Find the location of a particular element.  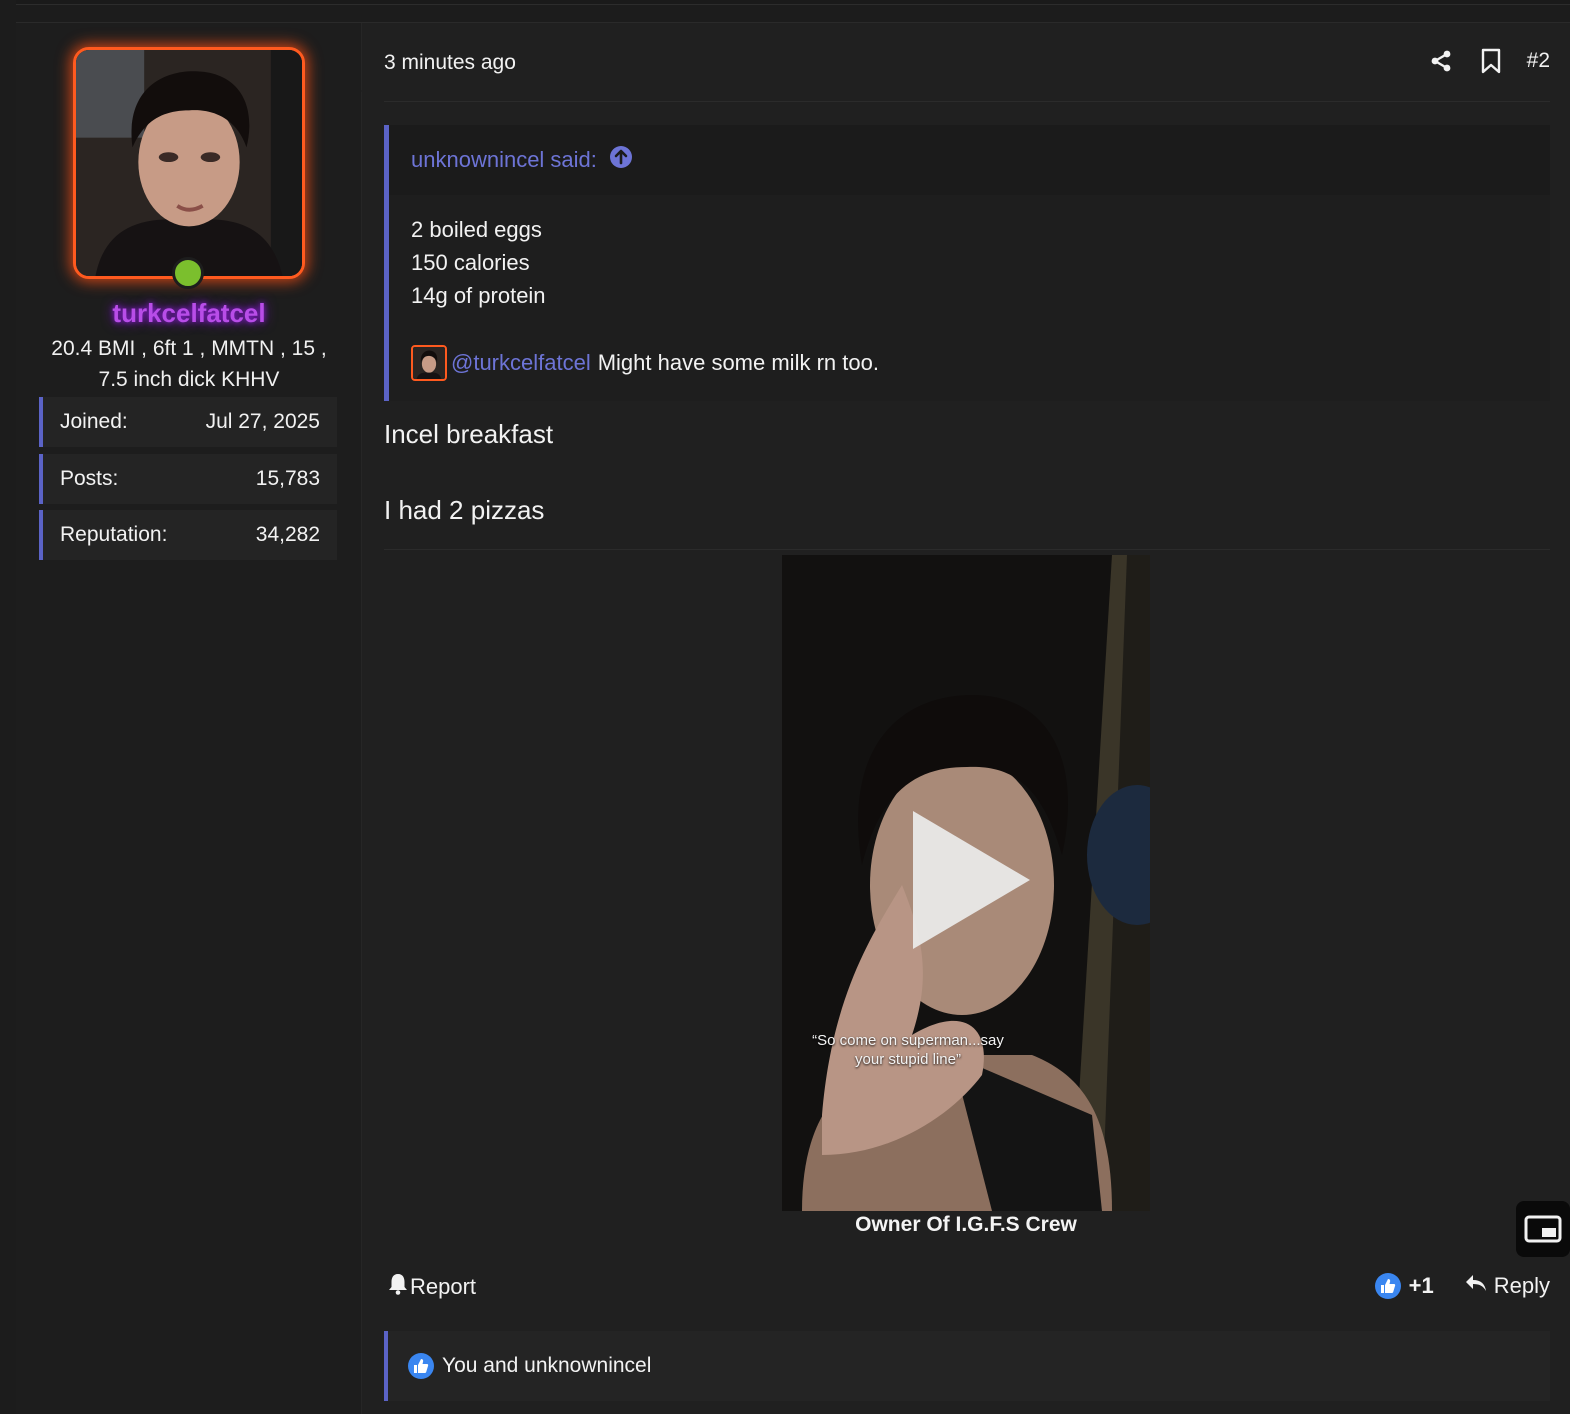

video-title: Owner Of I.G.F.S Crew is located at coordinates (966, 1224).